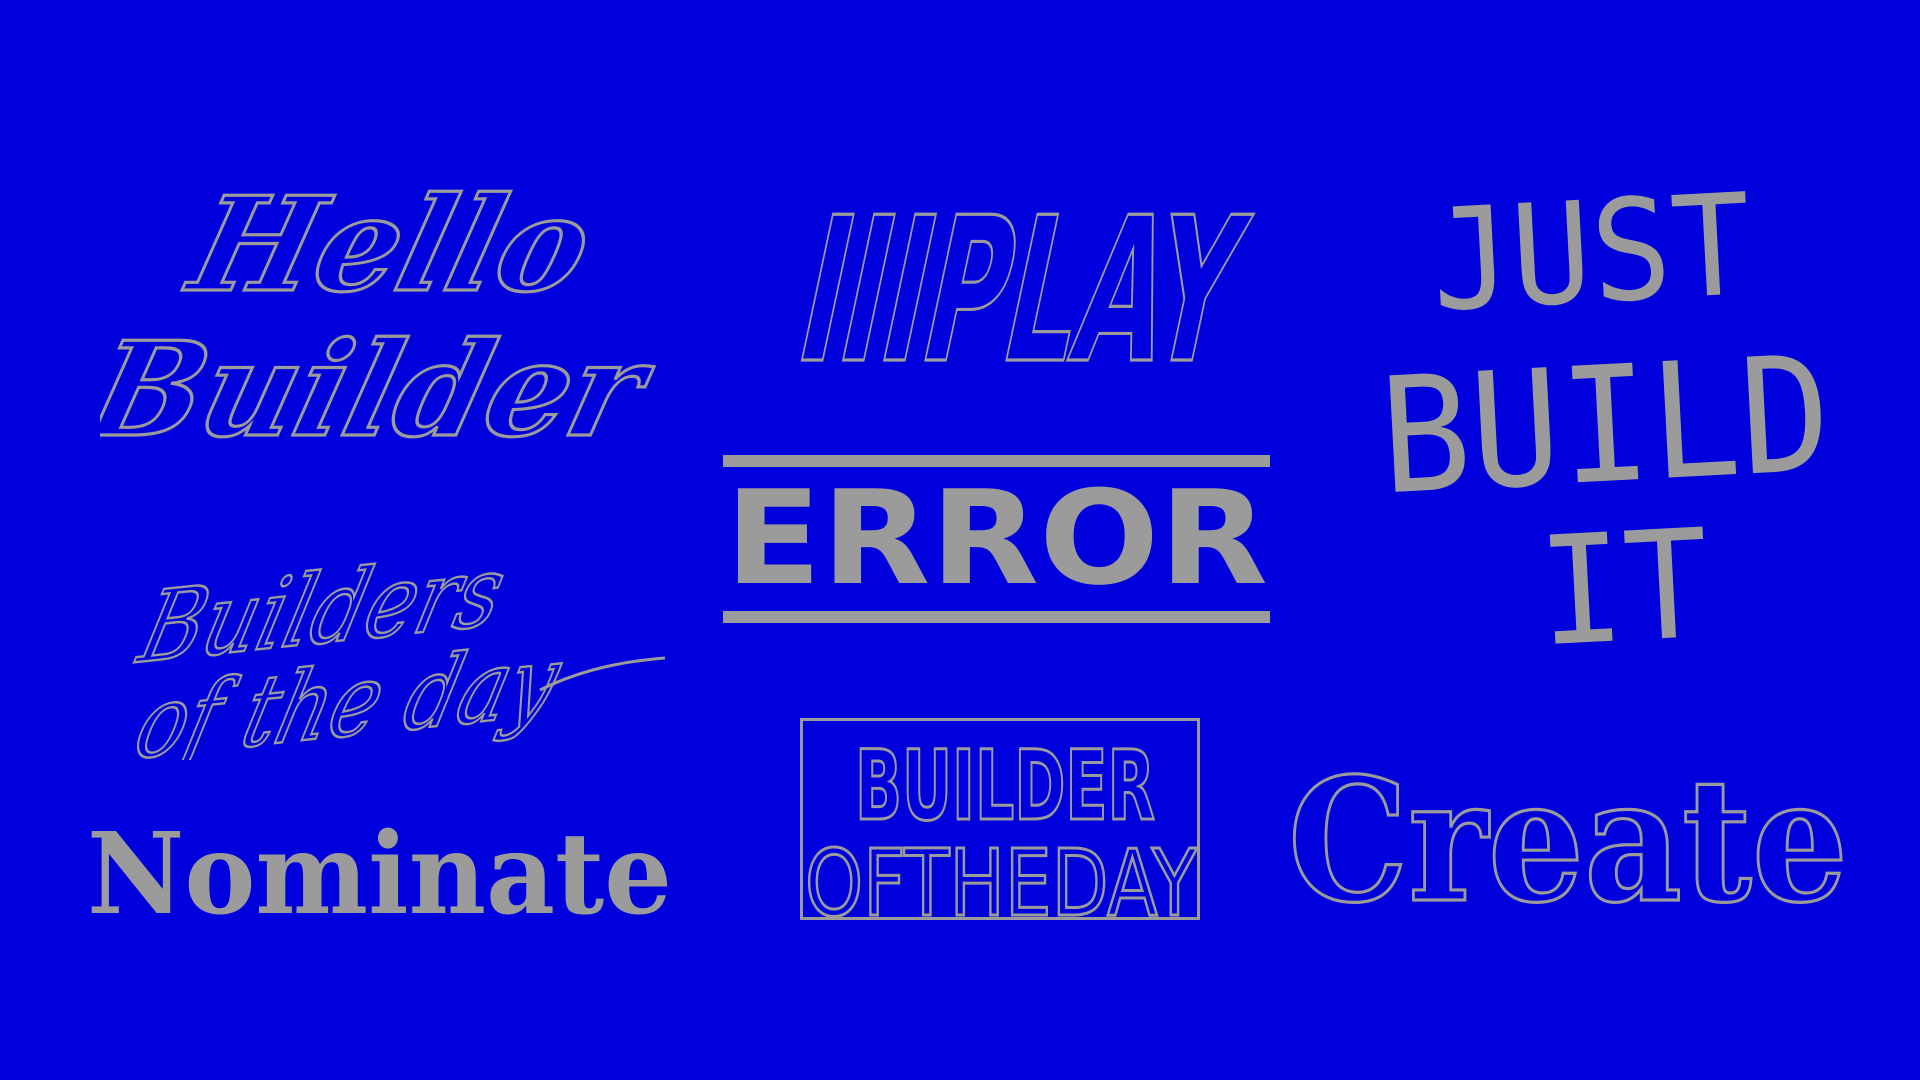 This screenshot has width=1920, height=1080. I want to click on nominate-text: Nominate, so click(379, 870).